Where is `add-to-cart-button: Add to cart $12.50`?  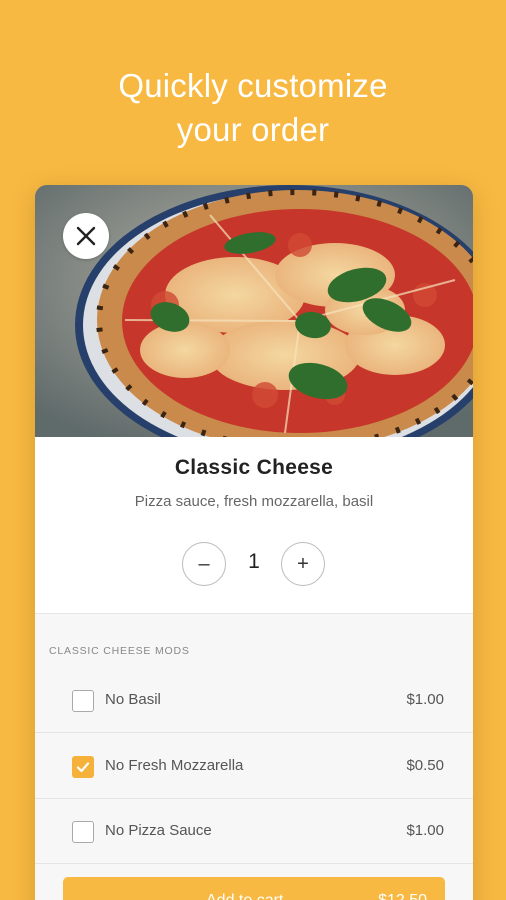
add-to-cart-button: Add to cart $12.50 is located at coordinates (254, 888).